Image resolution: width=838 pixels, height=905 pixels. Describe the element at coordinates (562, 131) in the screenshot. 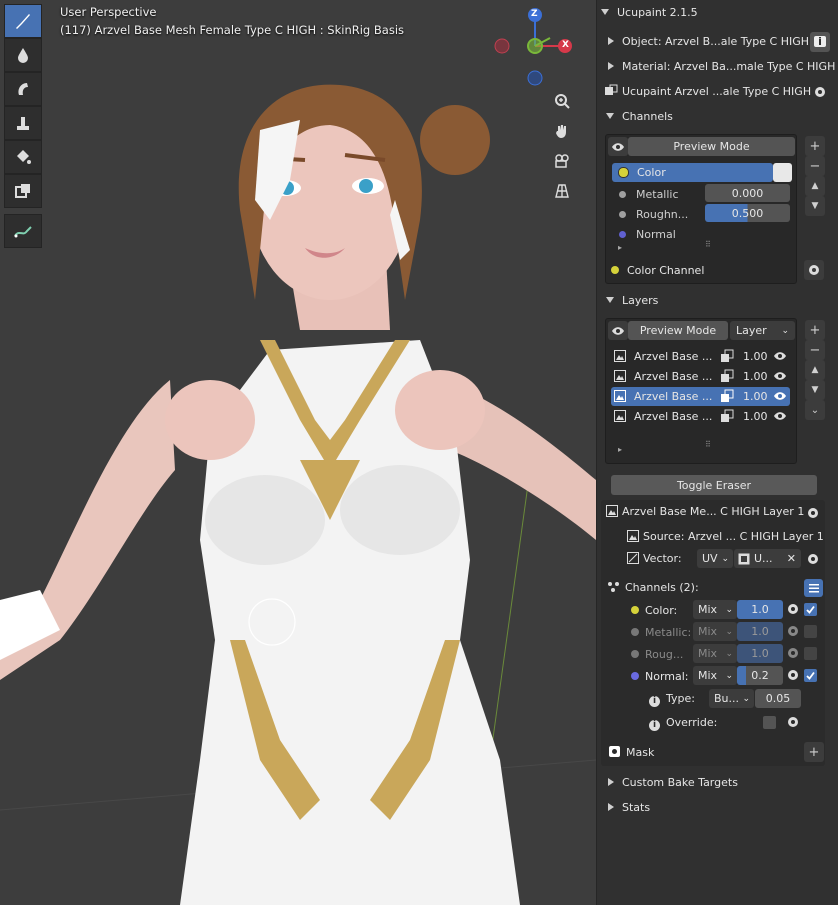

I see `pan-button` at that location.